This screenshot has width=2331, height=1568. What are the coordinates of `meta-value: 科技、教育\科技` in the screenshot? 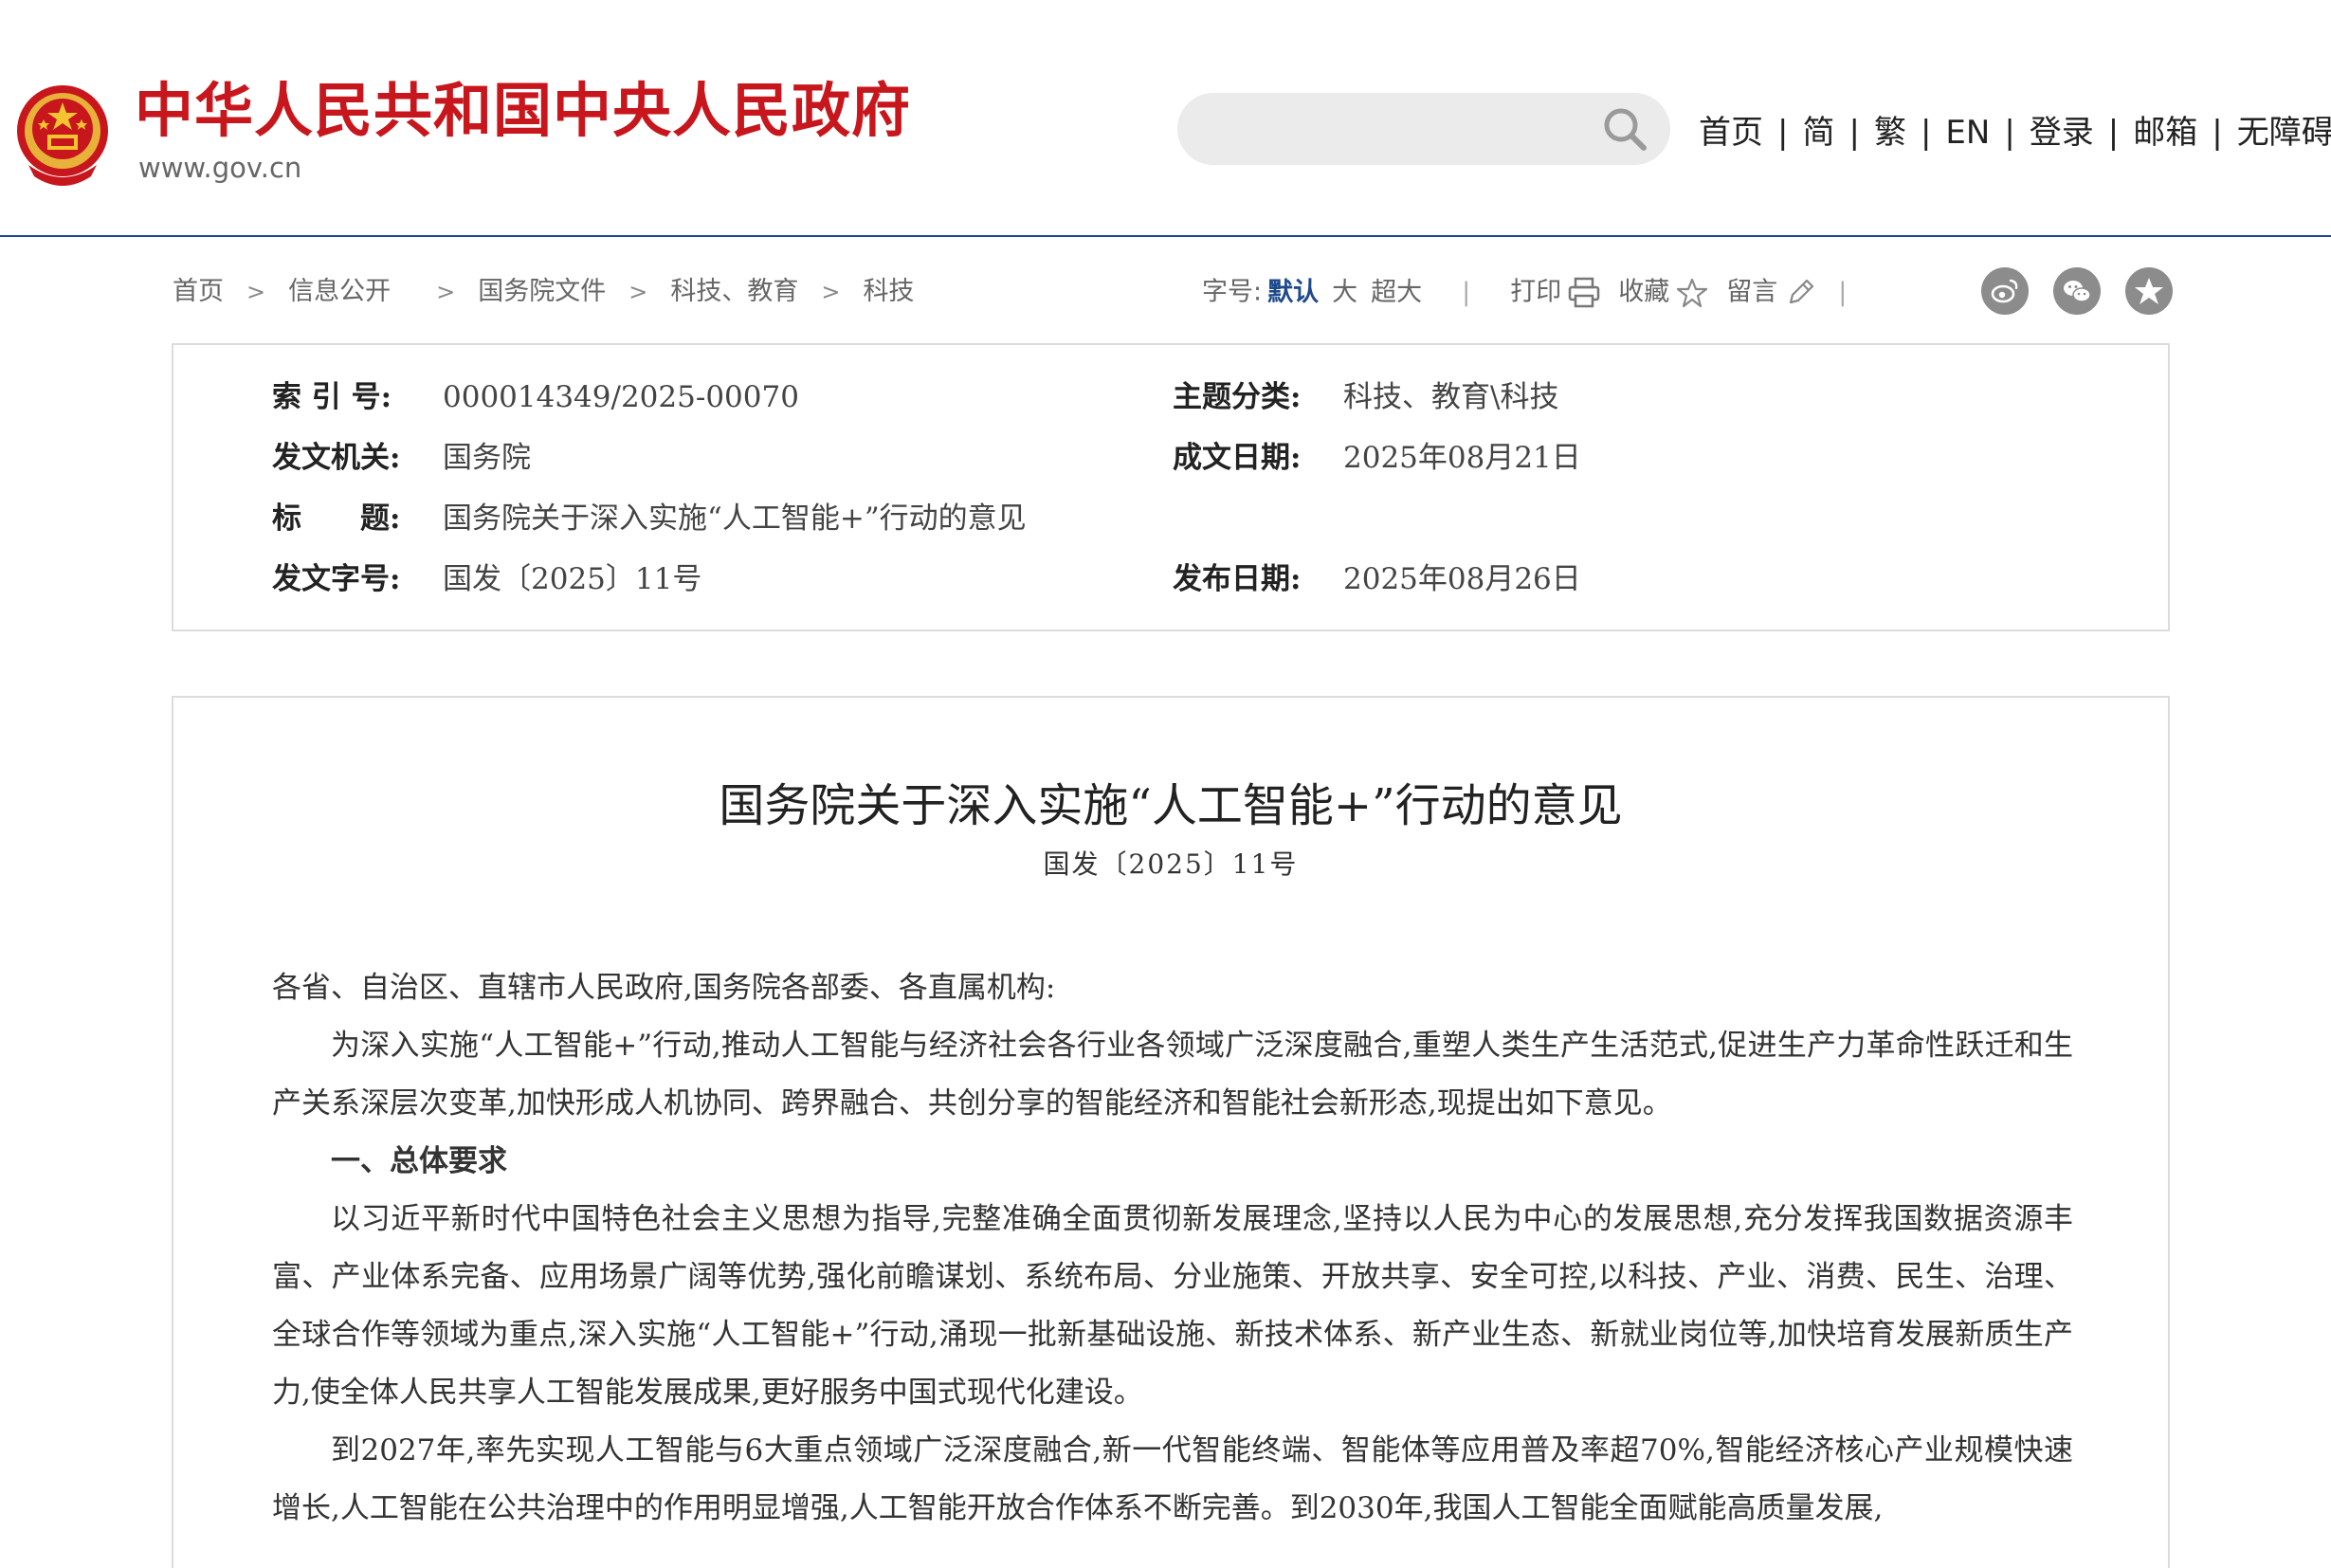 It's located at (1451, 397).